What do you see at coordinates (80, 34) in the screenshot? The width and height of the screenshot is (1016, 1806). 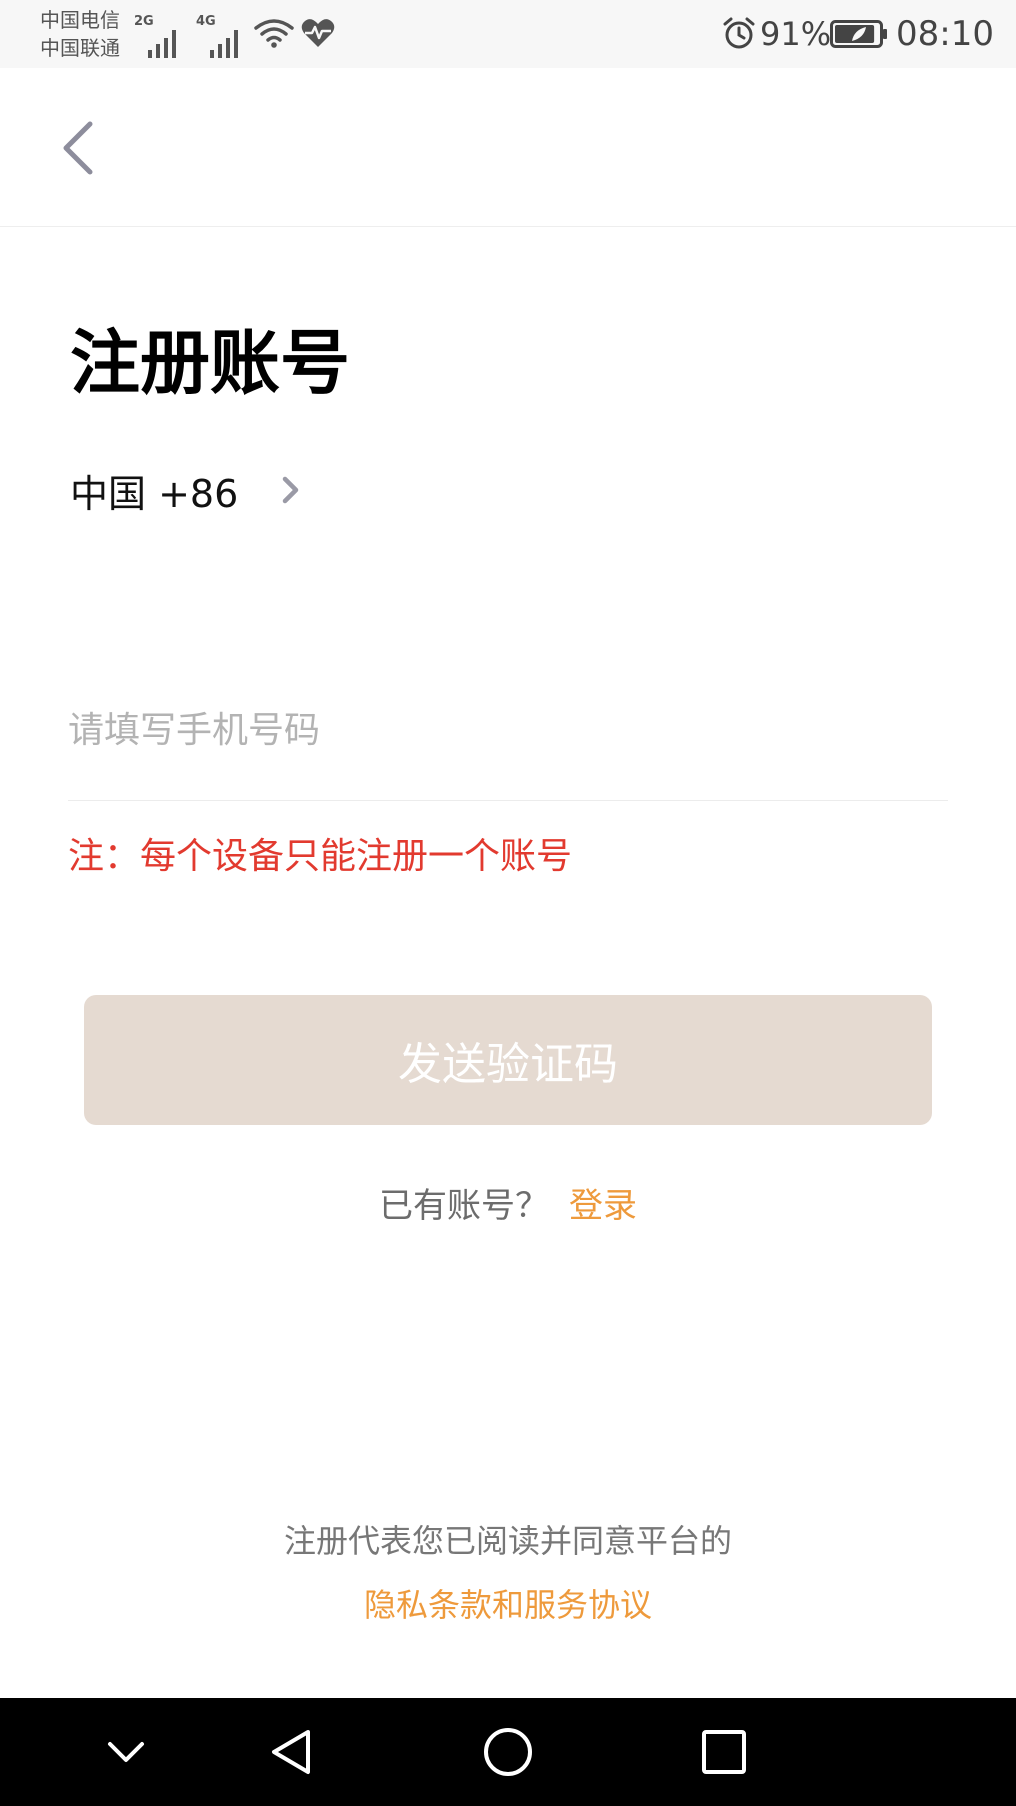 I see `carrier-names: 中国电信 中国联通` at bounding box center [80, 34].